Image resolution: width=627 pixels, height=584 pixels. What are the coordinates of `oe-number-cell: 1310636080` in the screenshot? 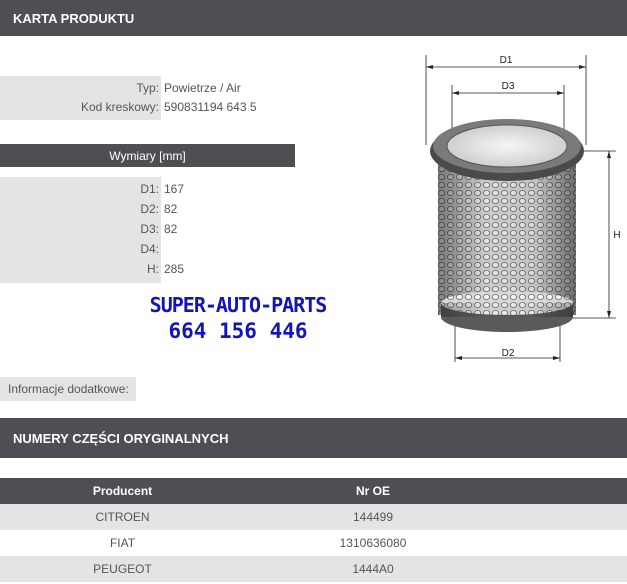 It's located at (373, 543).